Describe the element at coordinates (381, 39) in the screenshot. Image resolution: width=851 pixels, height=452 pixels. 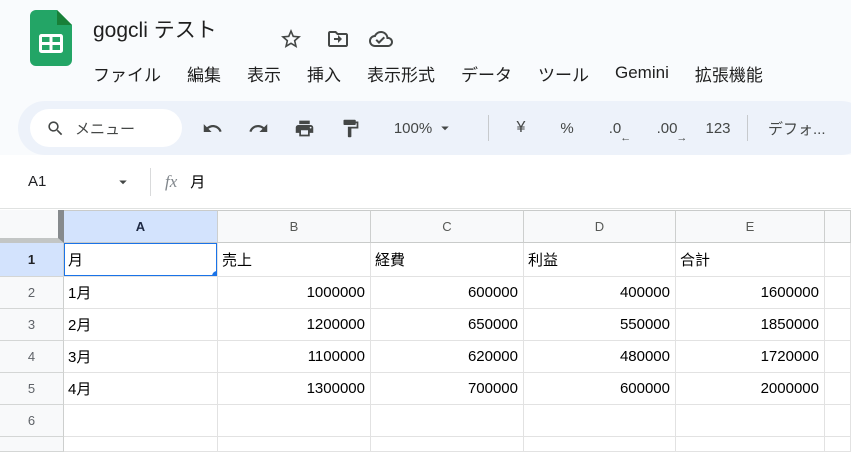
I see `cloud-saved-icon` at that location.